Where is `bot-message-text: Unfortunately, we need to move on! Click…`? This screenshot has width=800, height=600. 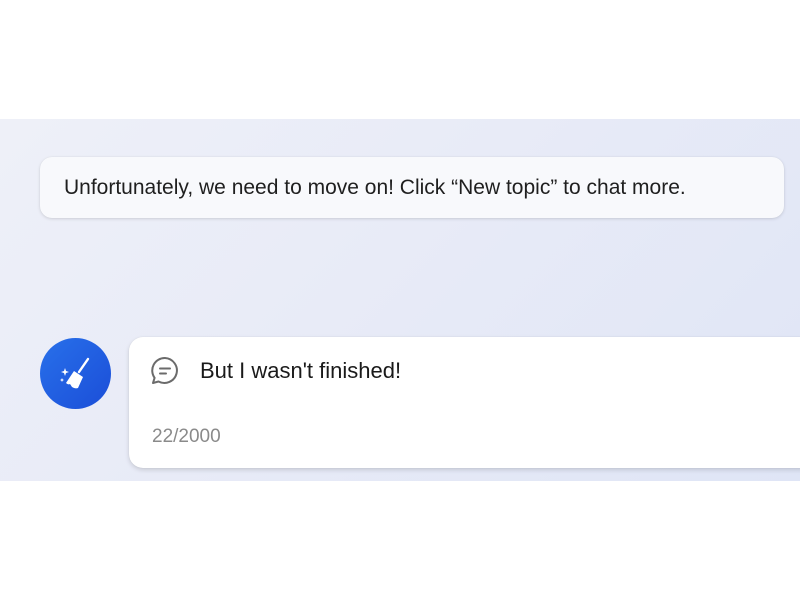
bot-message-text: Unfortunately, we need to move on! Click… is located at coordinates (375, 187).